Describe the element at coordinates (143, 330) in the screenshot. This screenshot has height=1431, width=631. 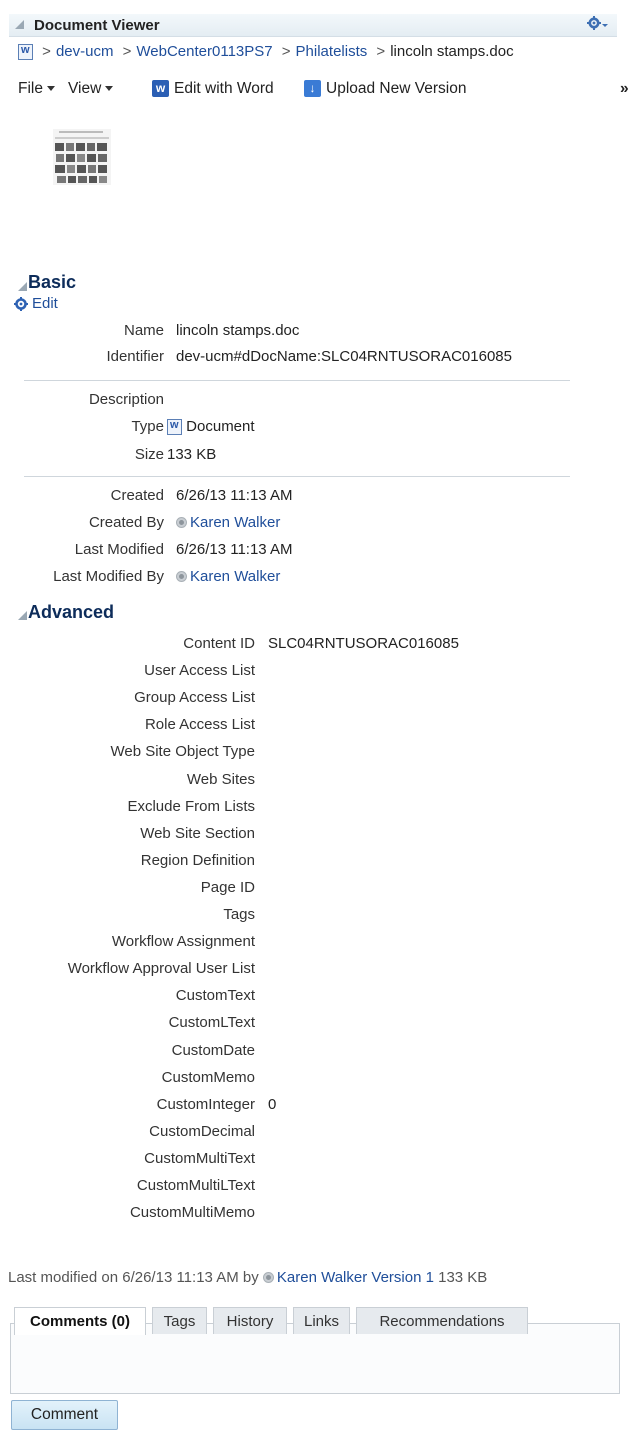
I see `name-label: Name` at that location.